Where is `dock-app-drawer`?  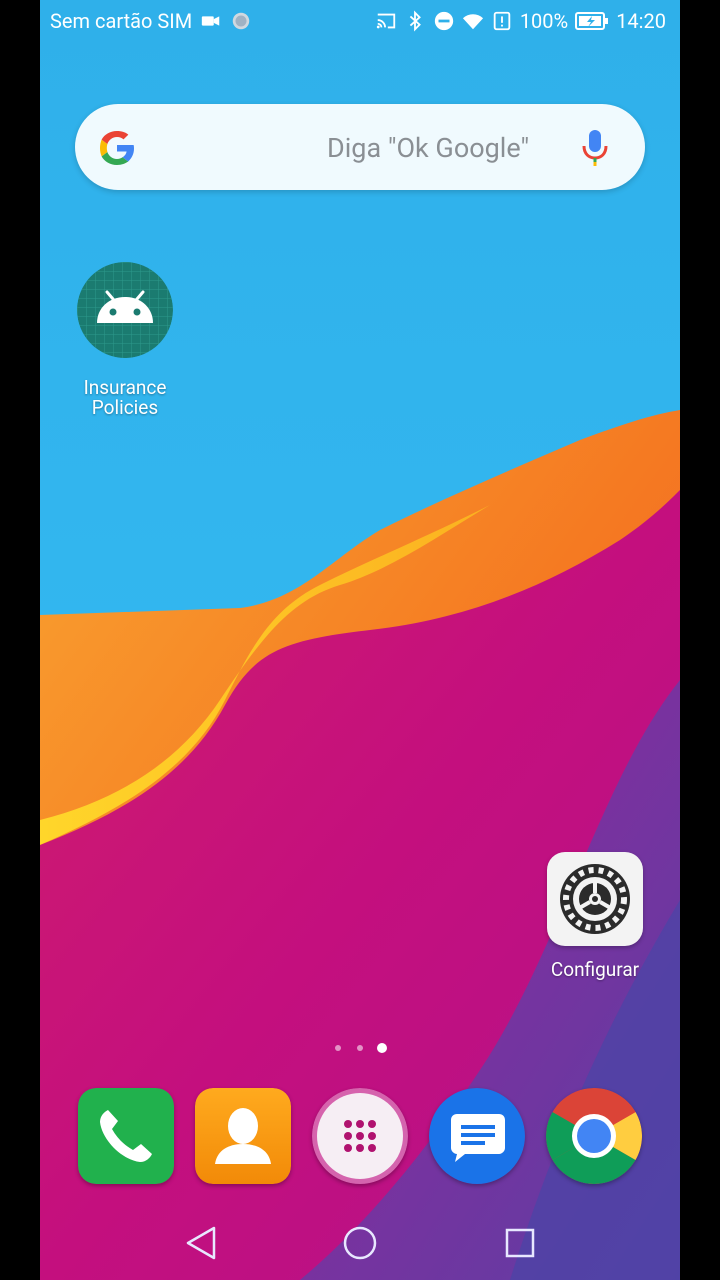
dock-app-drawer is located at coordinates (360, 1136).